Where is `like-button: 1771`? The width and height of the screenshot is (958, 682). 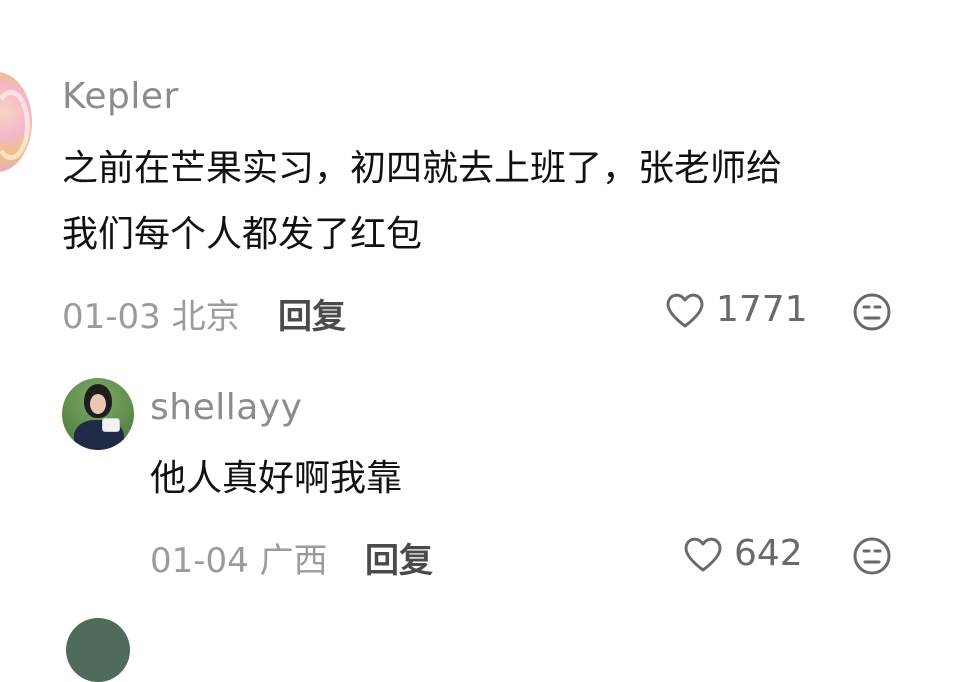
like-button: 1771 is located at coordinates (736, 309).